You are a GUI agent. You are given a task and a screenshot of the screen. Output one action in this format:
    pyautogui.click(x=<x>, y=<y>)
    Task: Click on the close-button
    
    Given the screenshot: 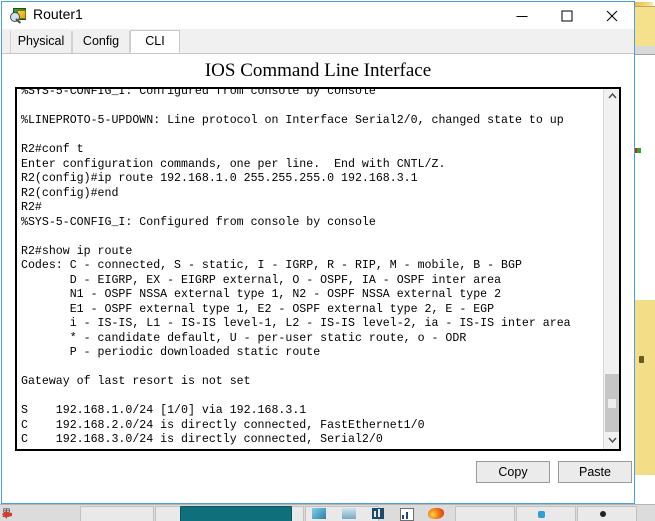 What is the action you would take?
    pyautogui.click(x=611, y=15)
    